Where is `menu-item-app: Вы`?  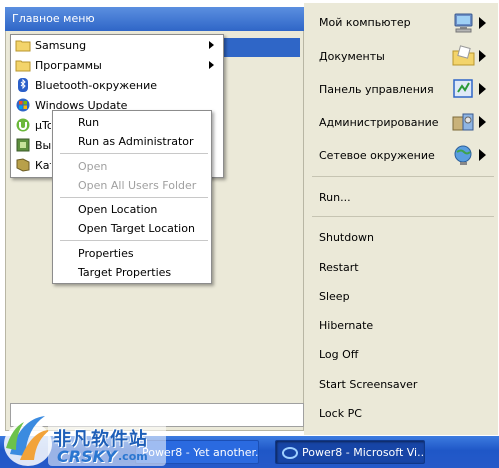
menu-item-app: Вы is located at coordinates (32, 146).